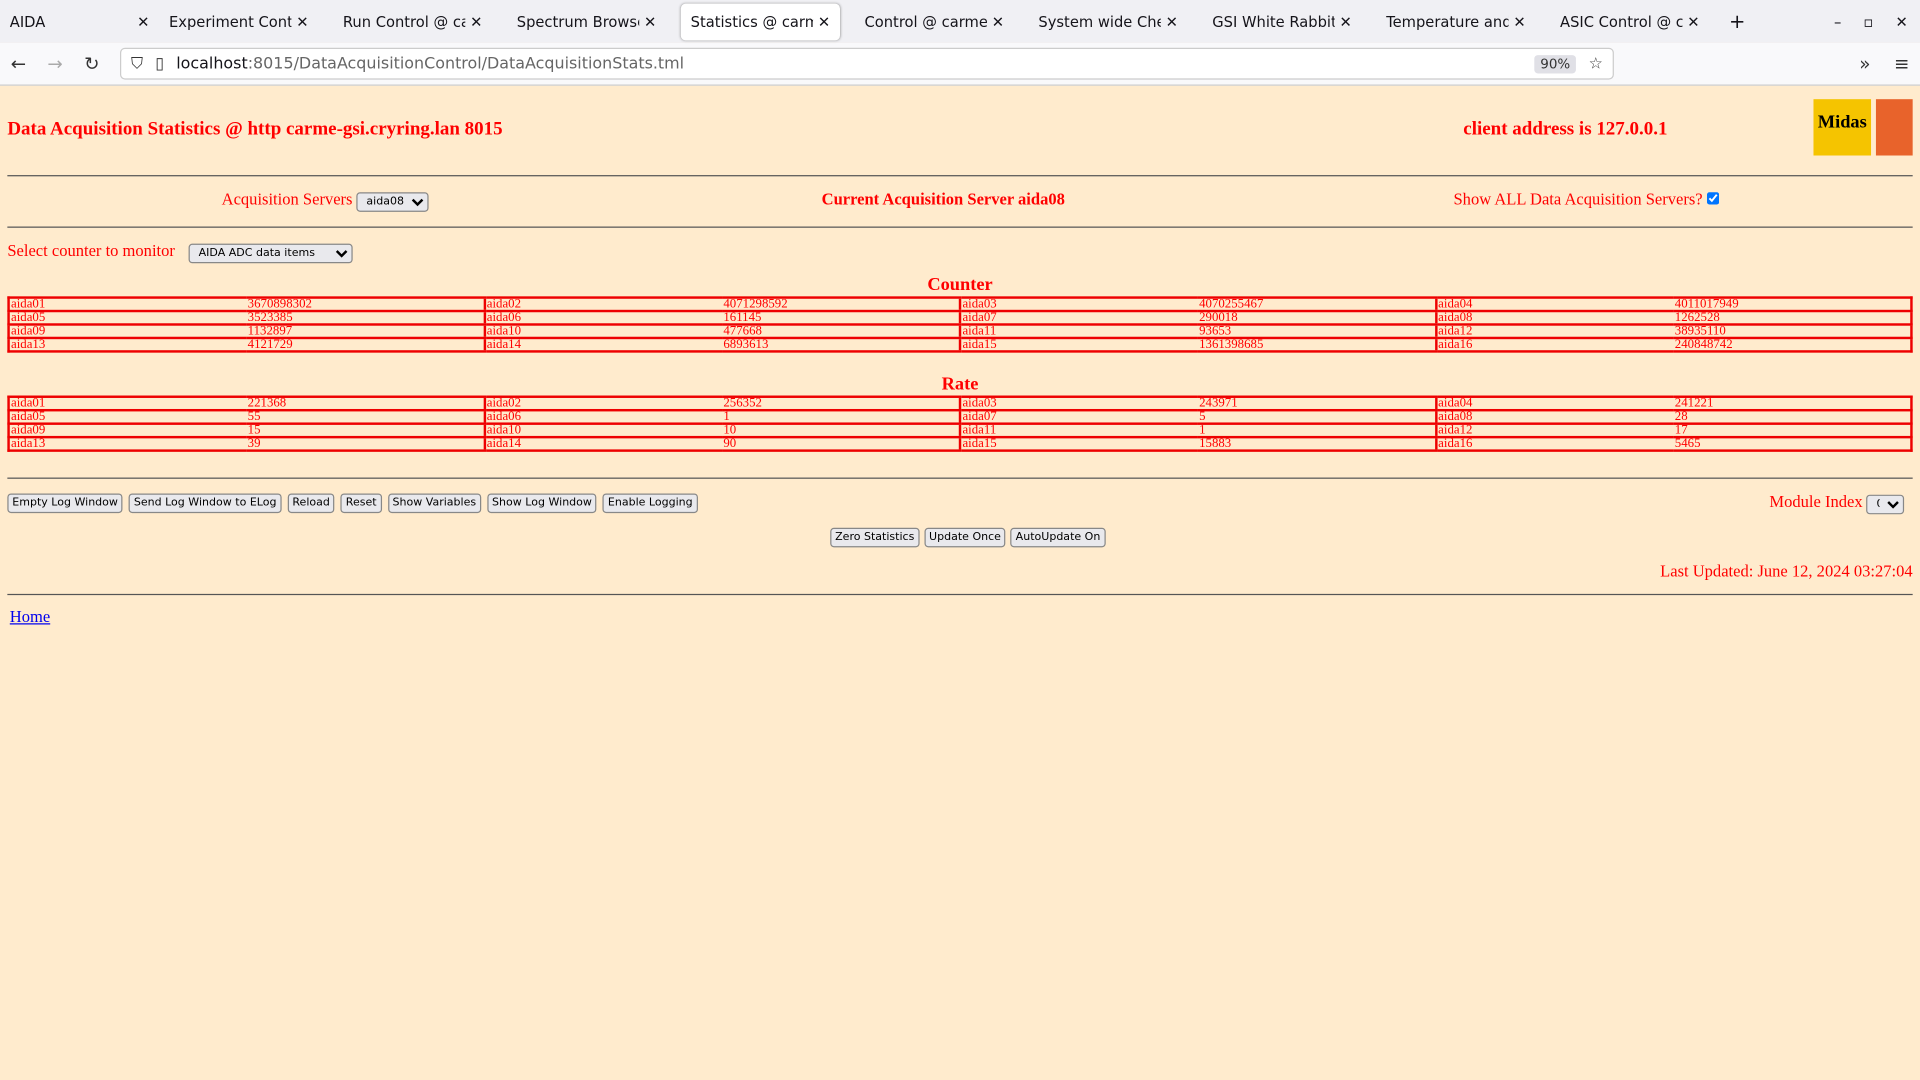  Describe the element at coordinates (1793, 344) in the screenshot. I see `server-value: 240848742` at that location.